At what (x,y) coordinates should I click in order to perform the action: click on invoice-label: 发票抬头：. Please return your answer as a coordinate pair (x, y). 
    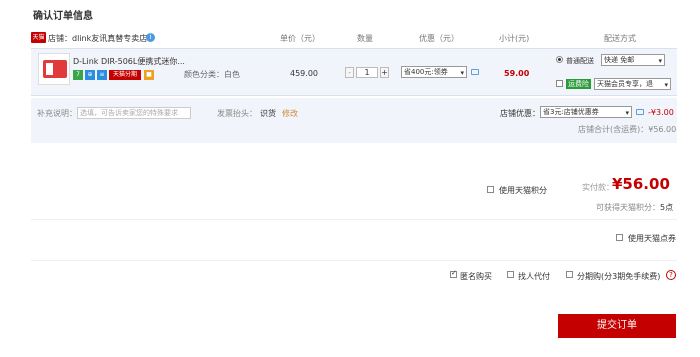
    Looking at the image, I should click on (237, 113).